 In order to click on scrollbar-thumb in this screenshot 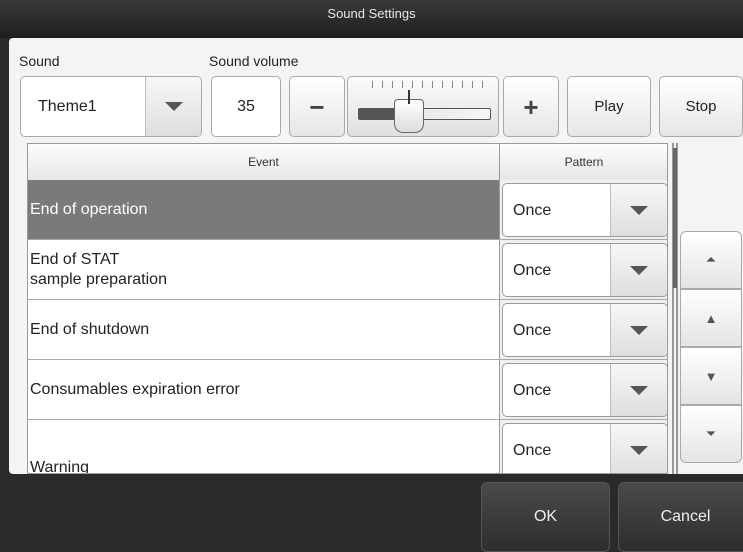, I will do `click(675, 218)`.